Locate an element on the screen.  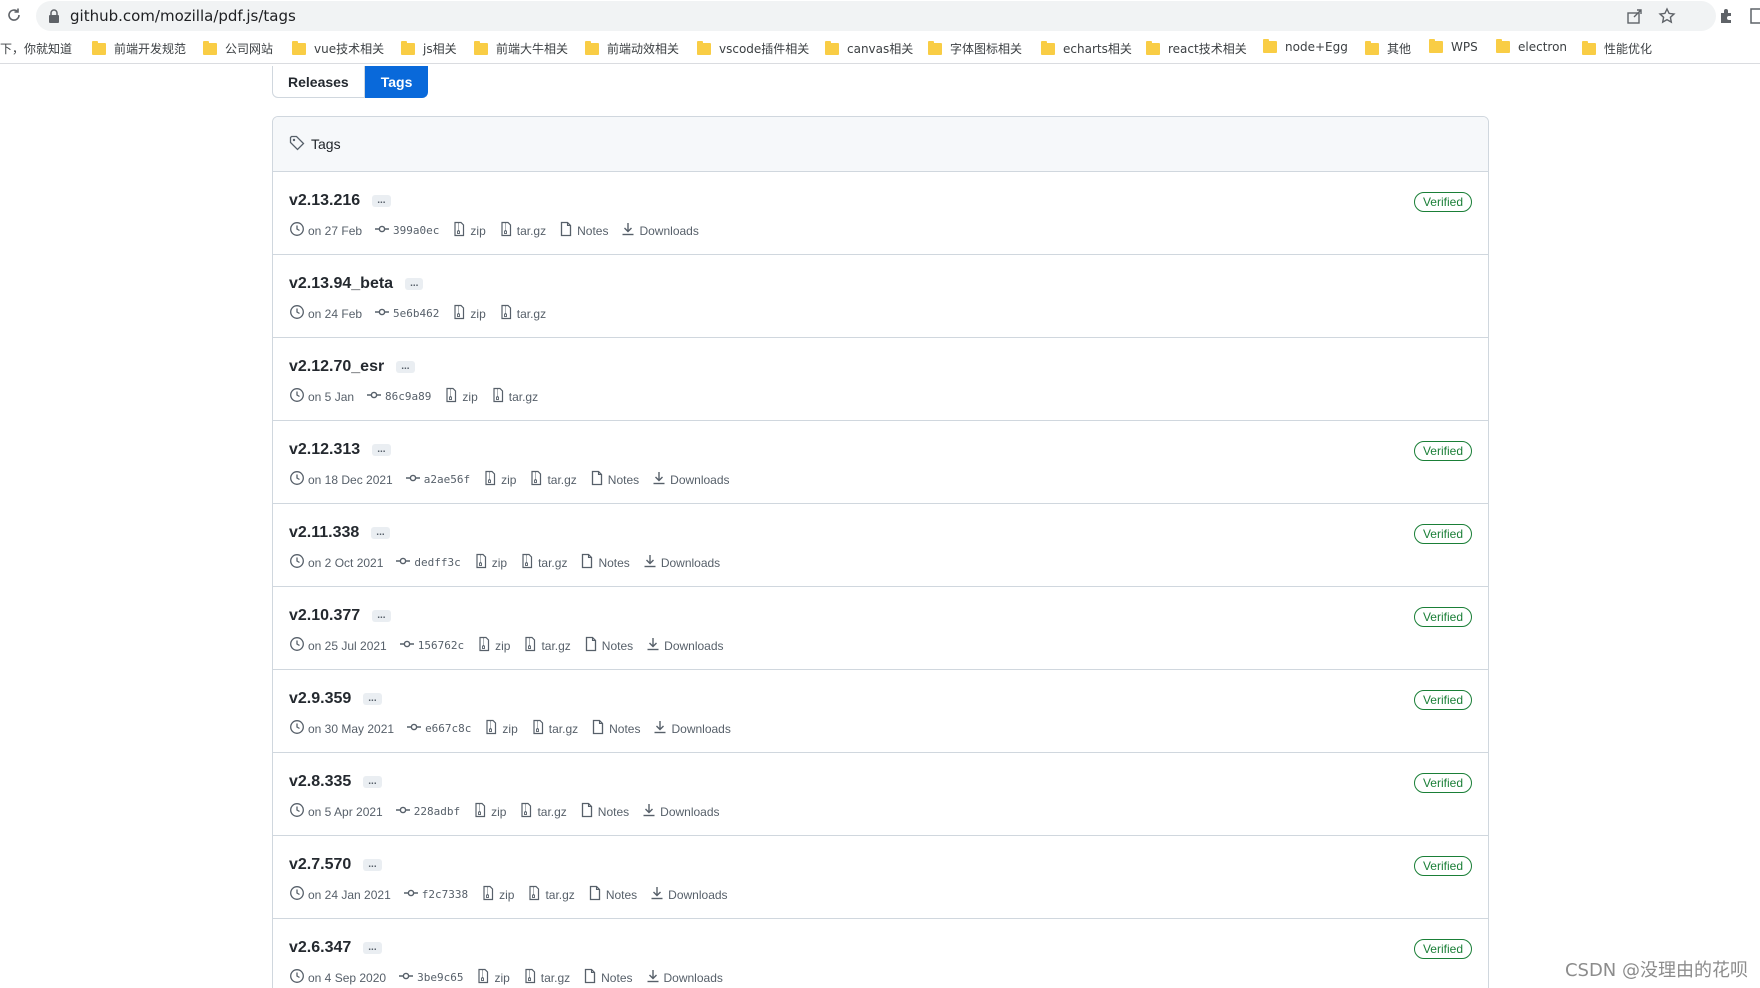
lock-icon is located at coordinates (54, 16).